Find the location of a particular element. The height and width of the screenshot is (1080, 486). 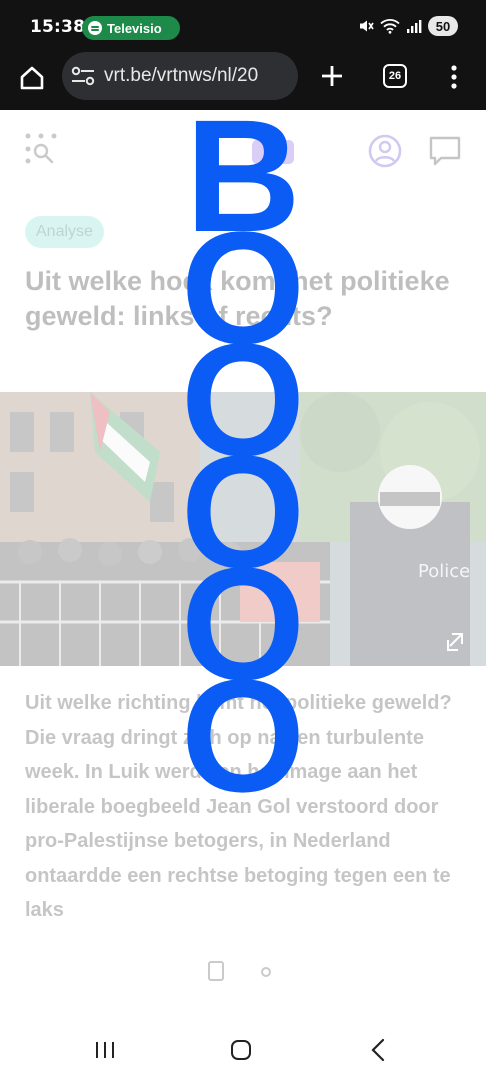

android-nav-bar is located at coordinates (243, 1045).